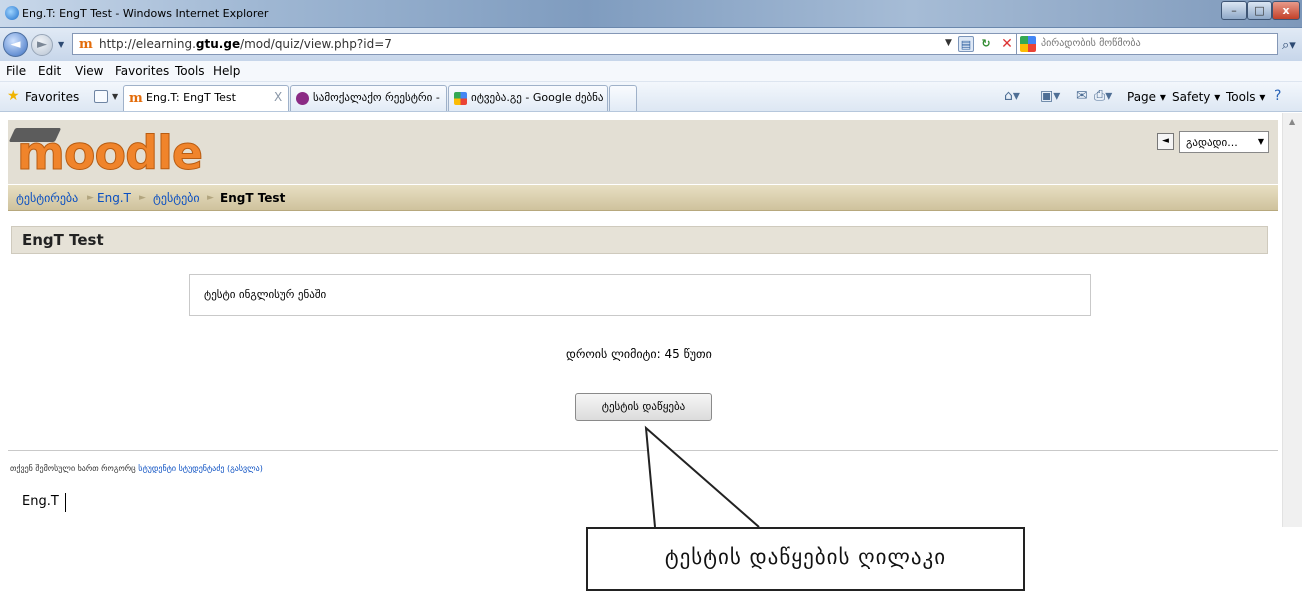  I want to click on callout-box: ტესტის დაწყების ღილაკი, so click(805, 559).